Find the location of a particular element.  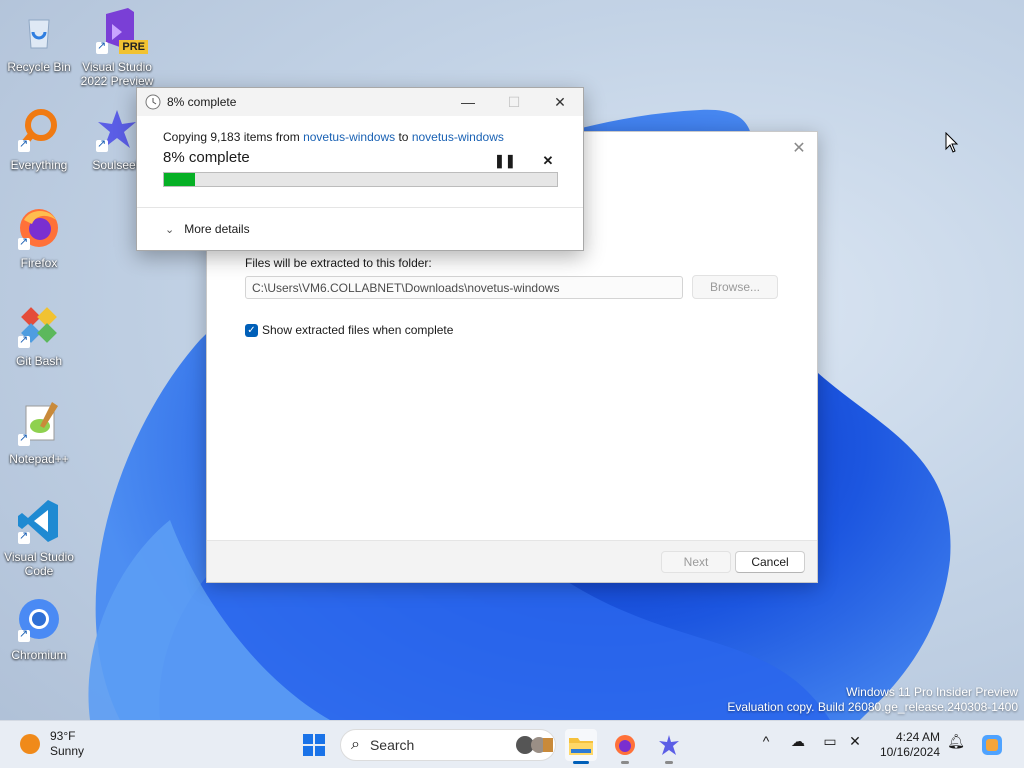

desktop-icon-everything: Everything is located at coordinates (39, 138).